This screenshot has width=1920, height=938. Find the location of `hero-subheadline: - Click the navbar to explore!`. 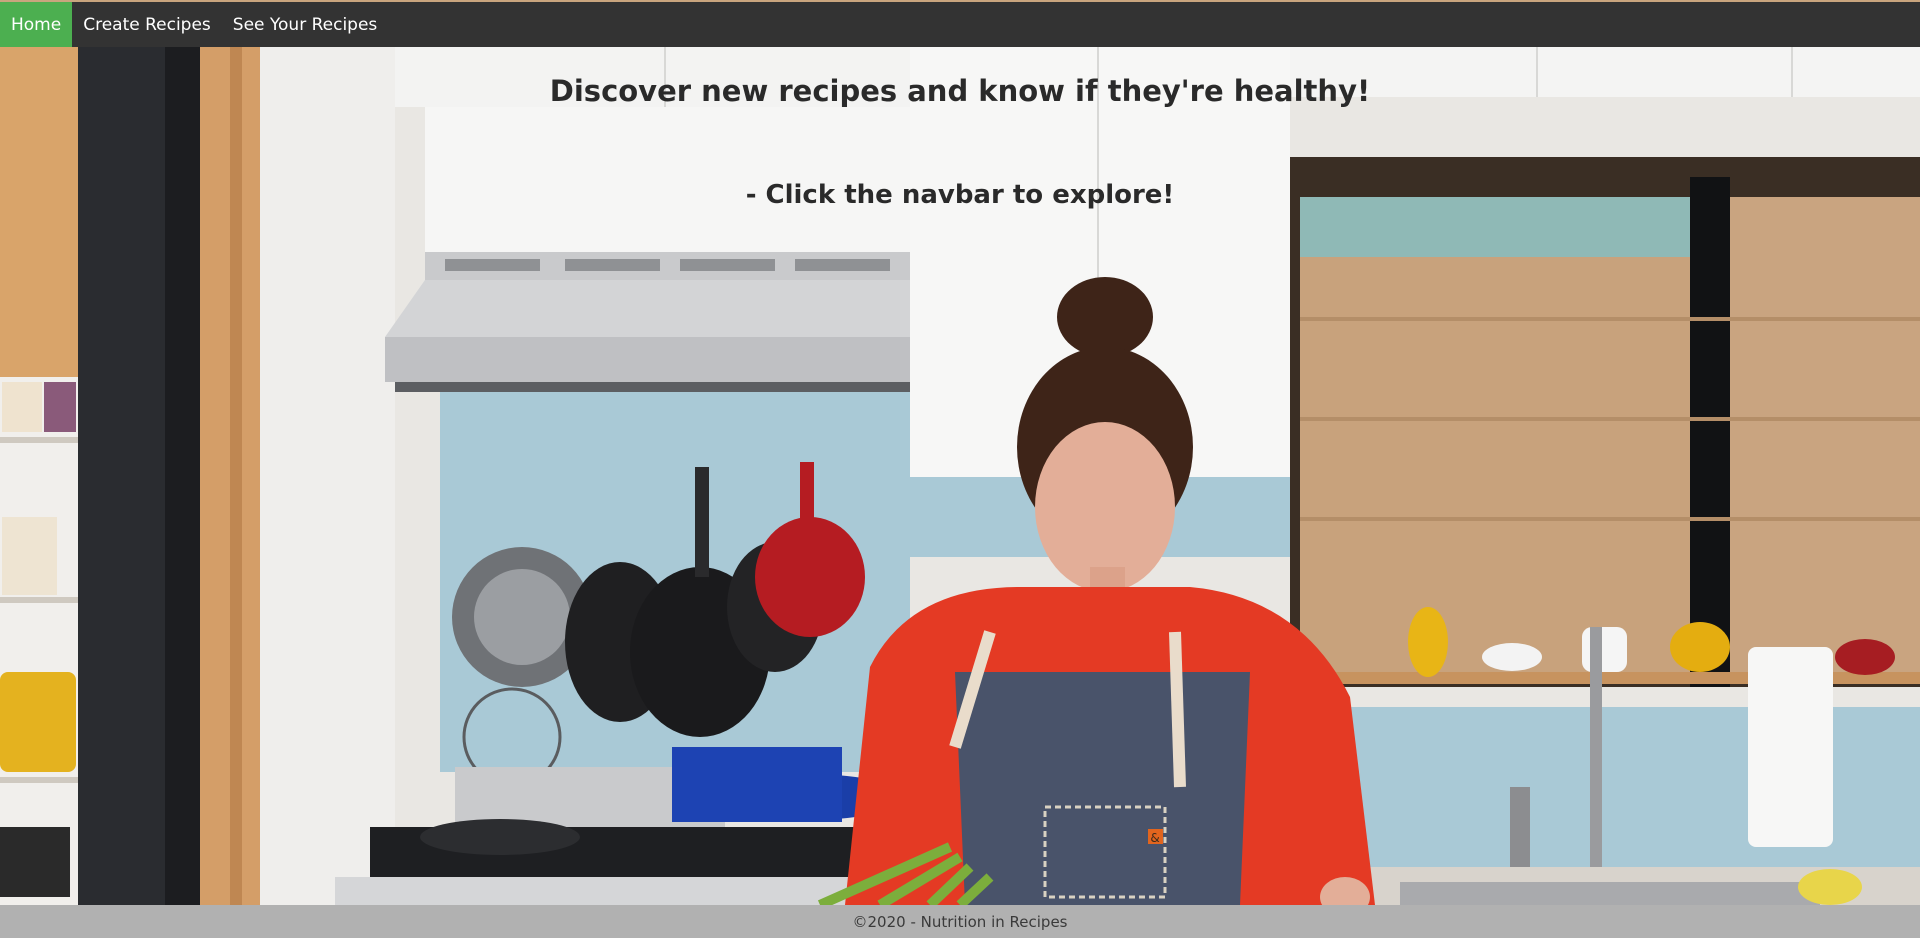

hero-subheadline: - Click the navbar to explore! is located at coordinates (960, 195).